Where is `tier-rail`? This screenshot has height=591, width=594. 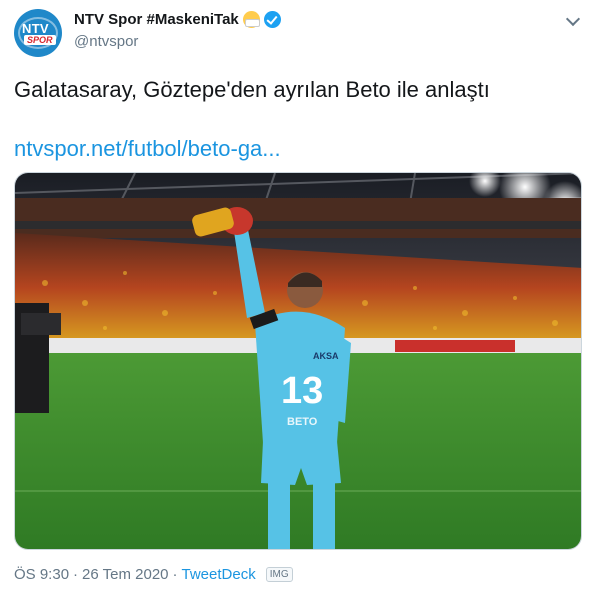 tier-rail is located at coordinates (298, 225).